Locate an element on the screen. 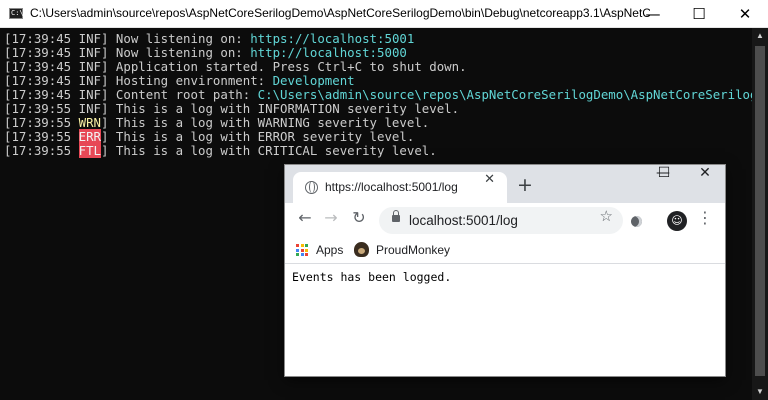  page-message: Events has been logged. is located at coordinates (372, 277).